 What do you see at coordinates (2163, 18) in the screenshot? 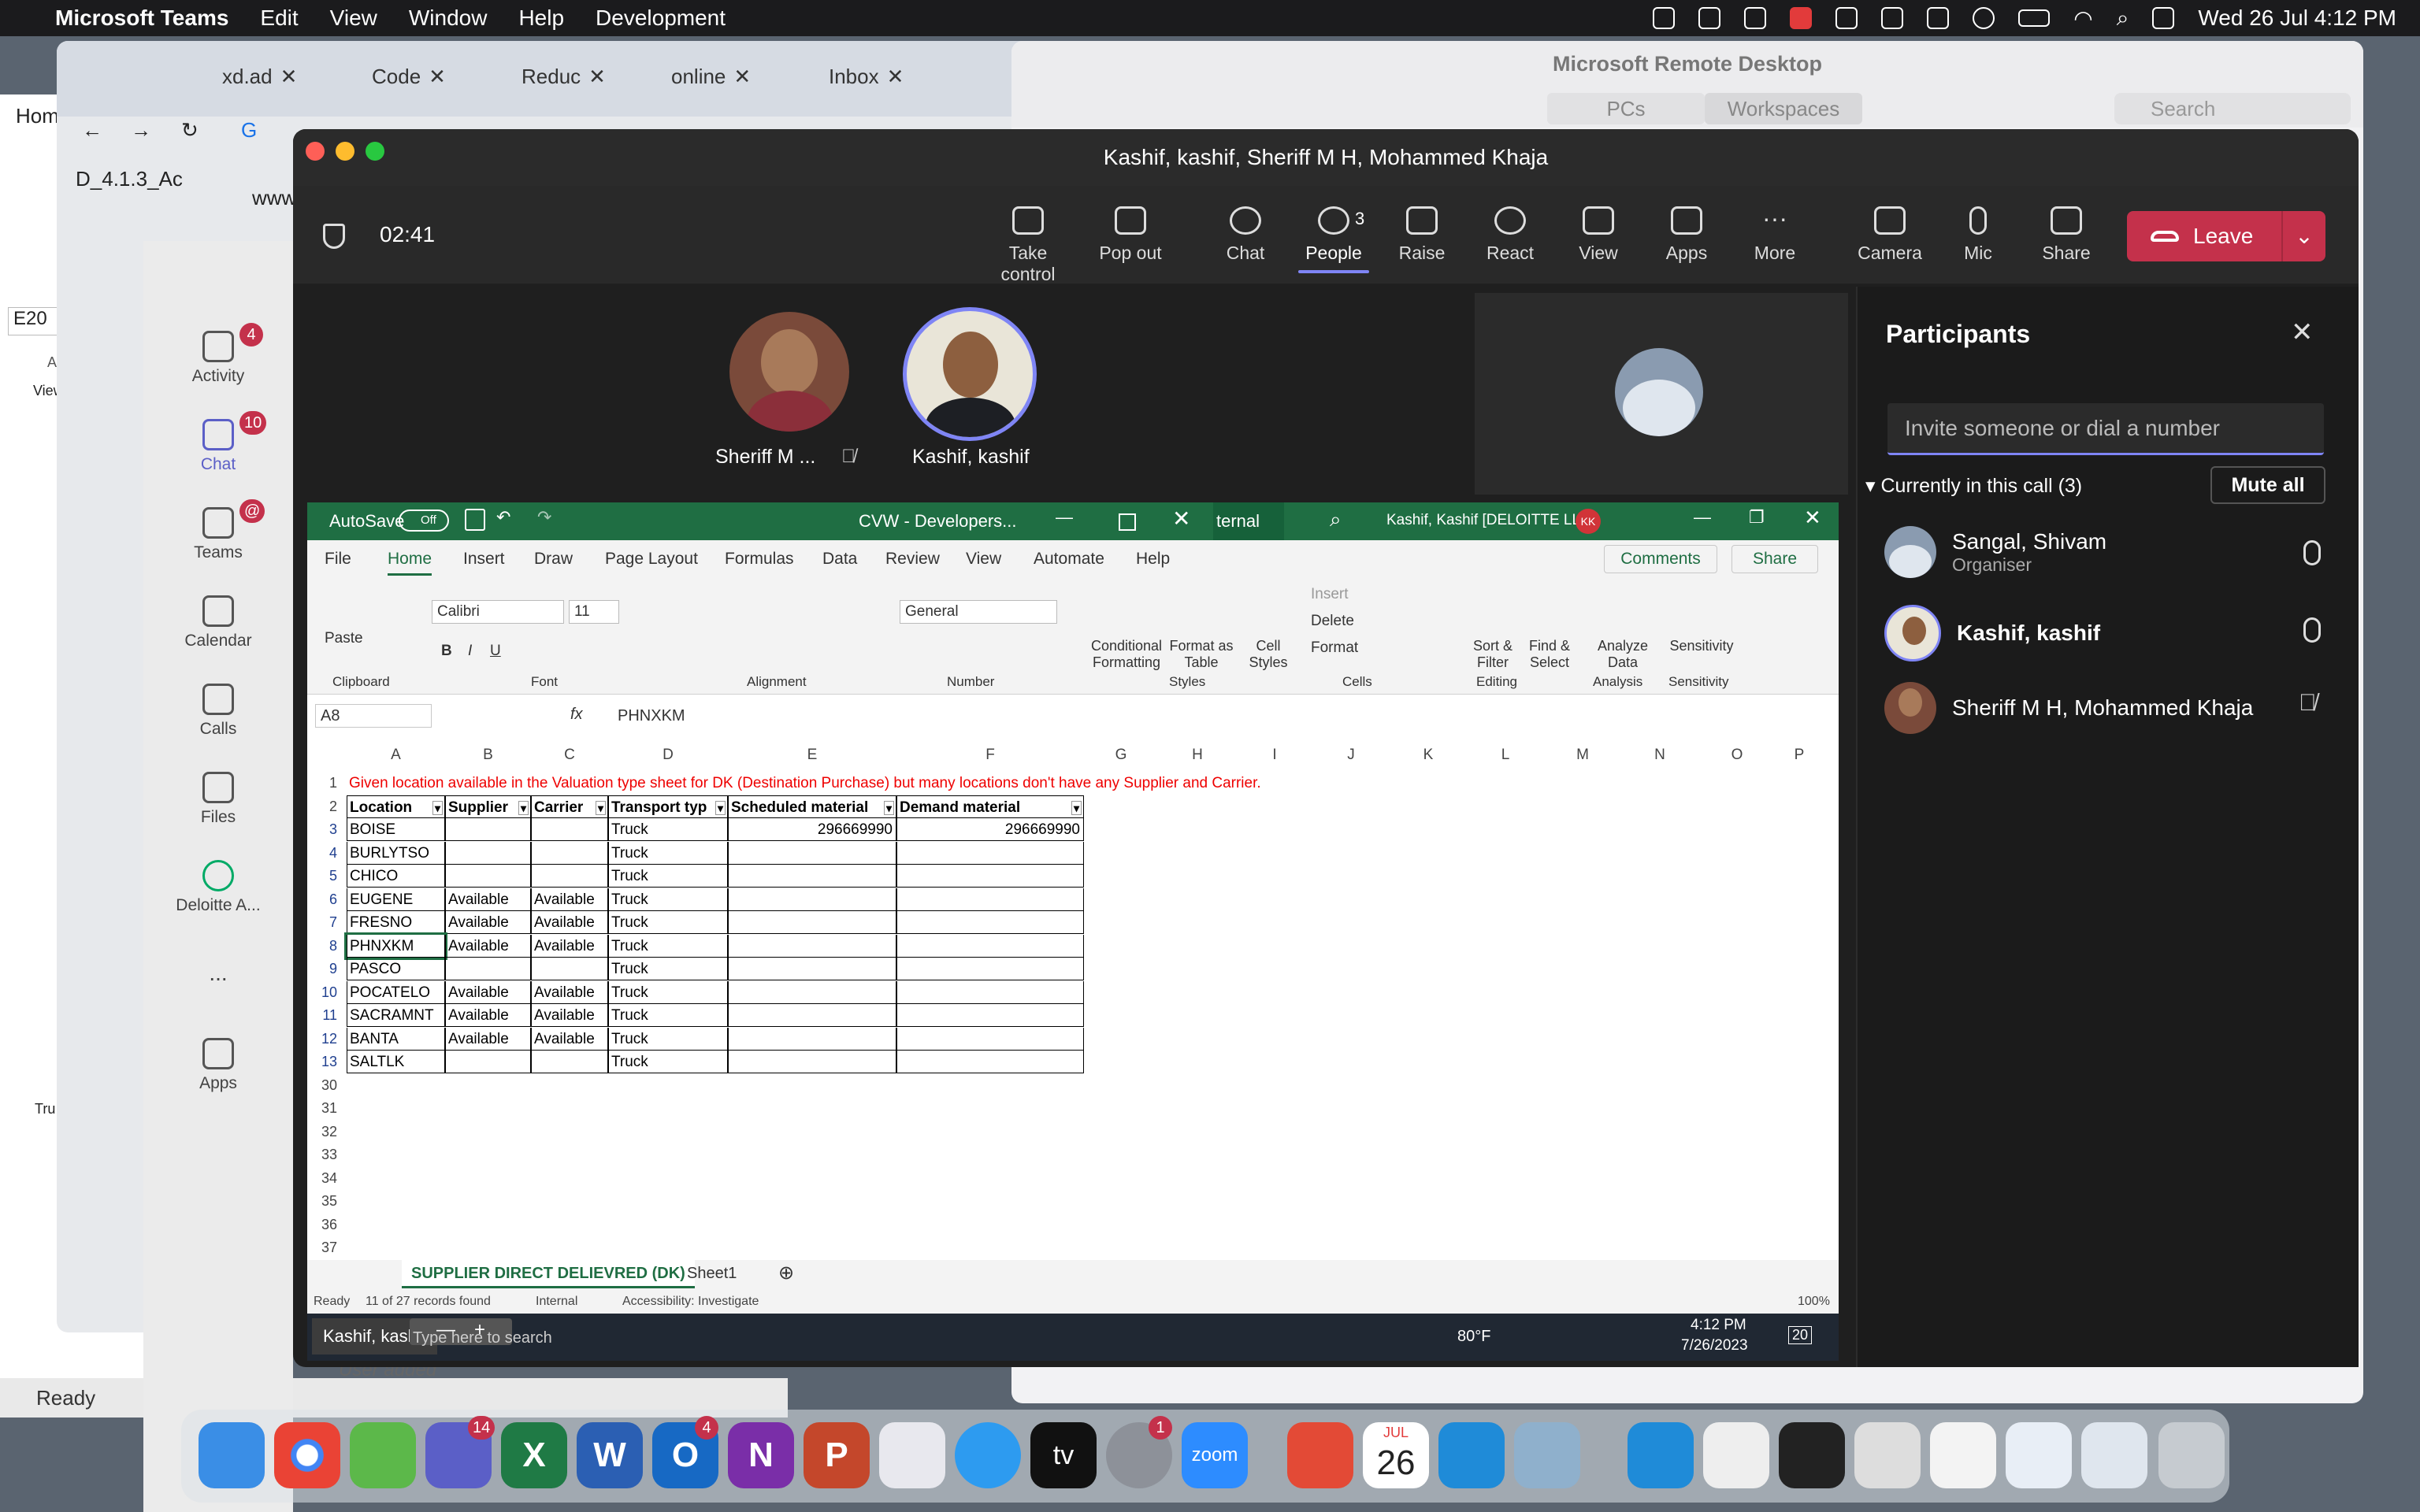
I see `control-center-icon` at bounding box center [2163, 18].